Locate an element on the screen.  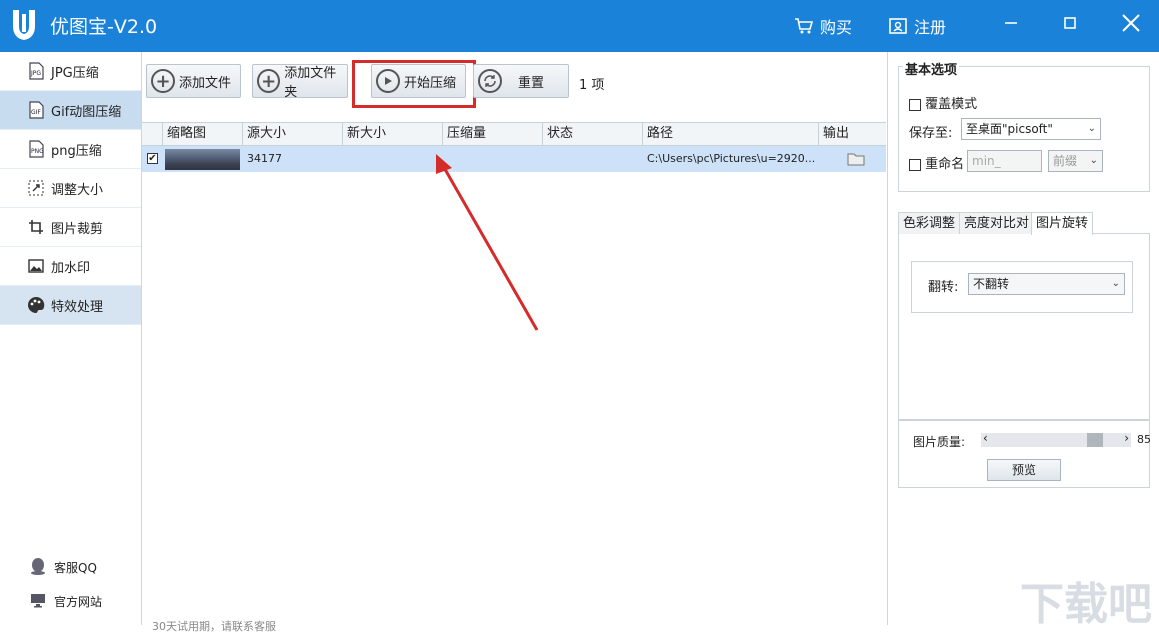
sidebar-item-effects: 特效处理 is located at coordinates (70, 305).